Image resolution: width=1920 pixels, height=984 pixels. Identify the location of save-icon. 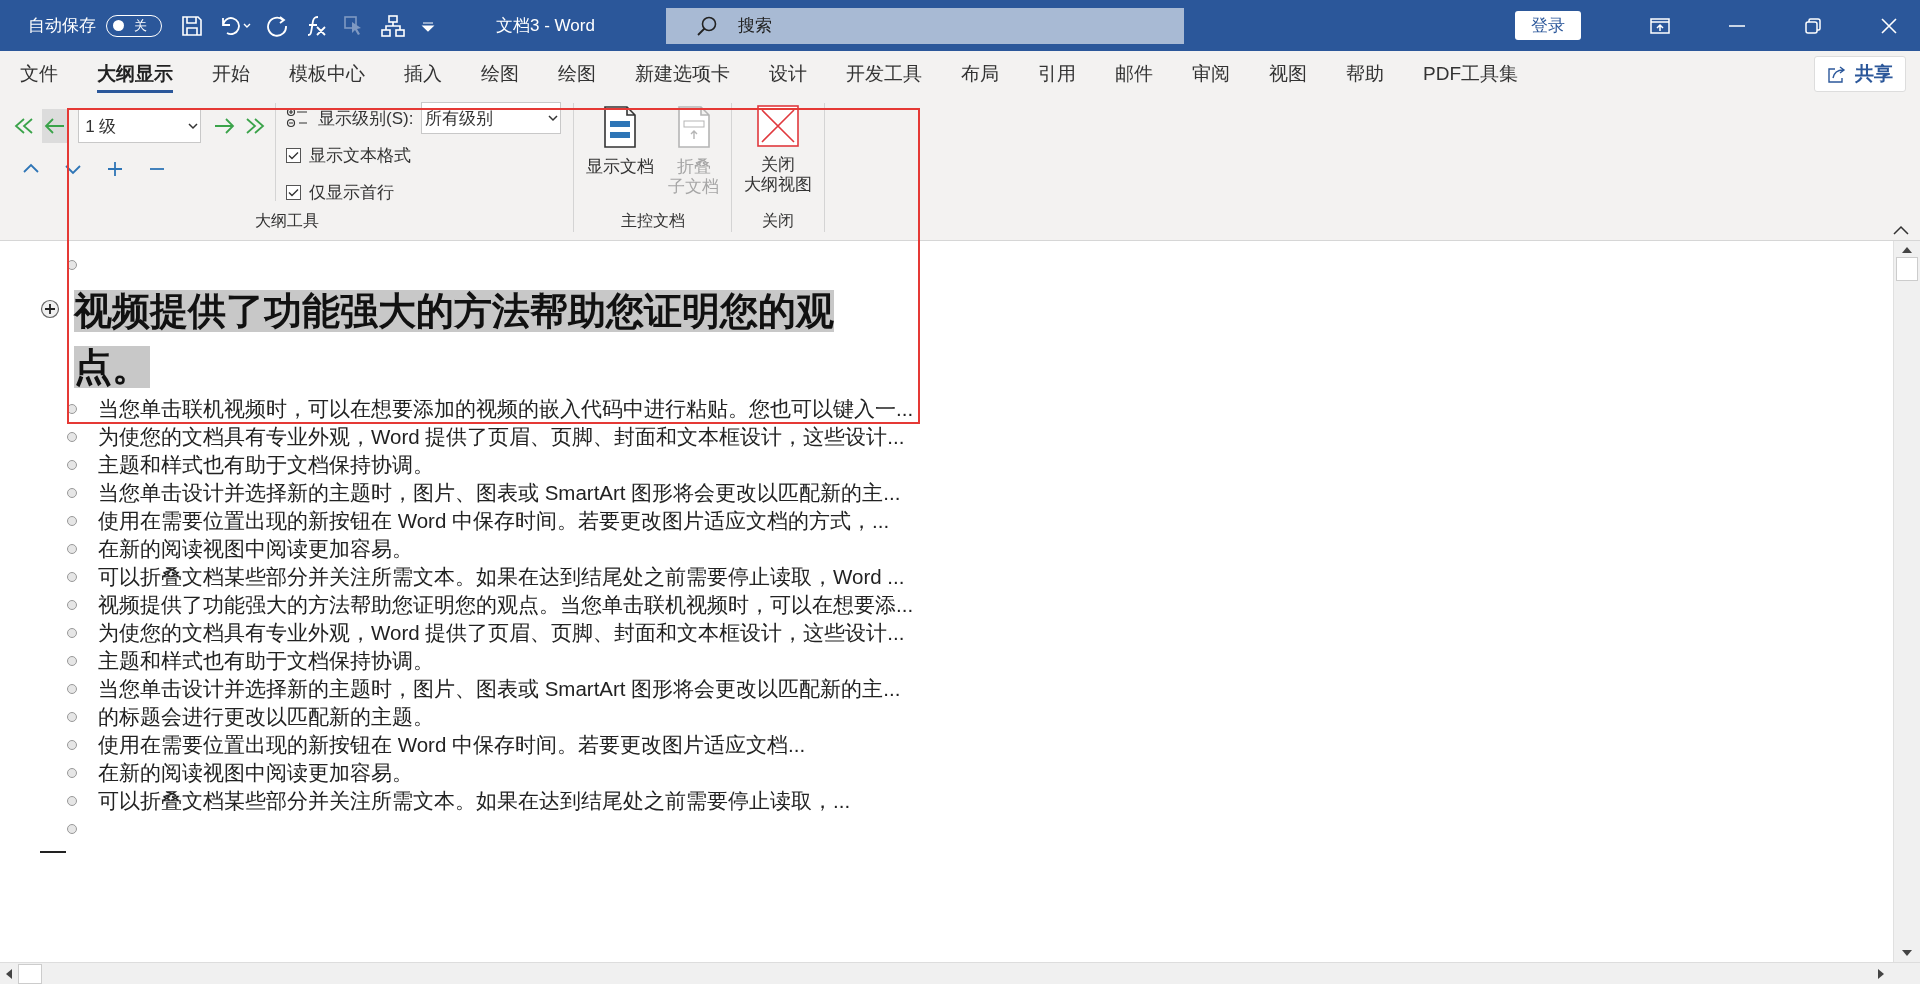
(192, 25).